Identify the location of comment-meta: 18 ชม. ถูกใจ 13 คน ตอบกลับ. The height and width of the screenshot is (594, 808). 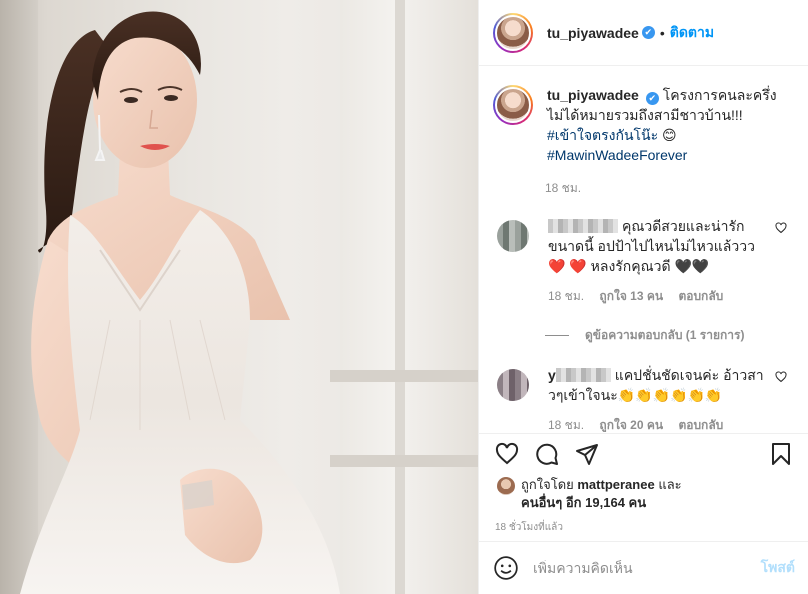
(659, 296).